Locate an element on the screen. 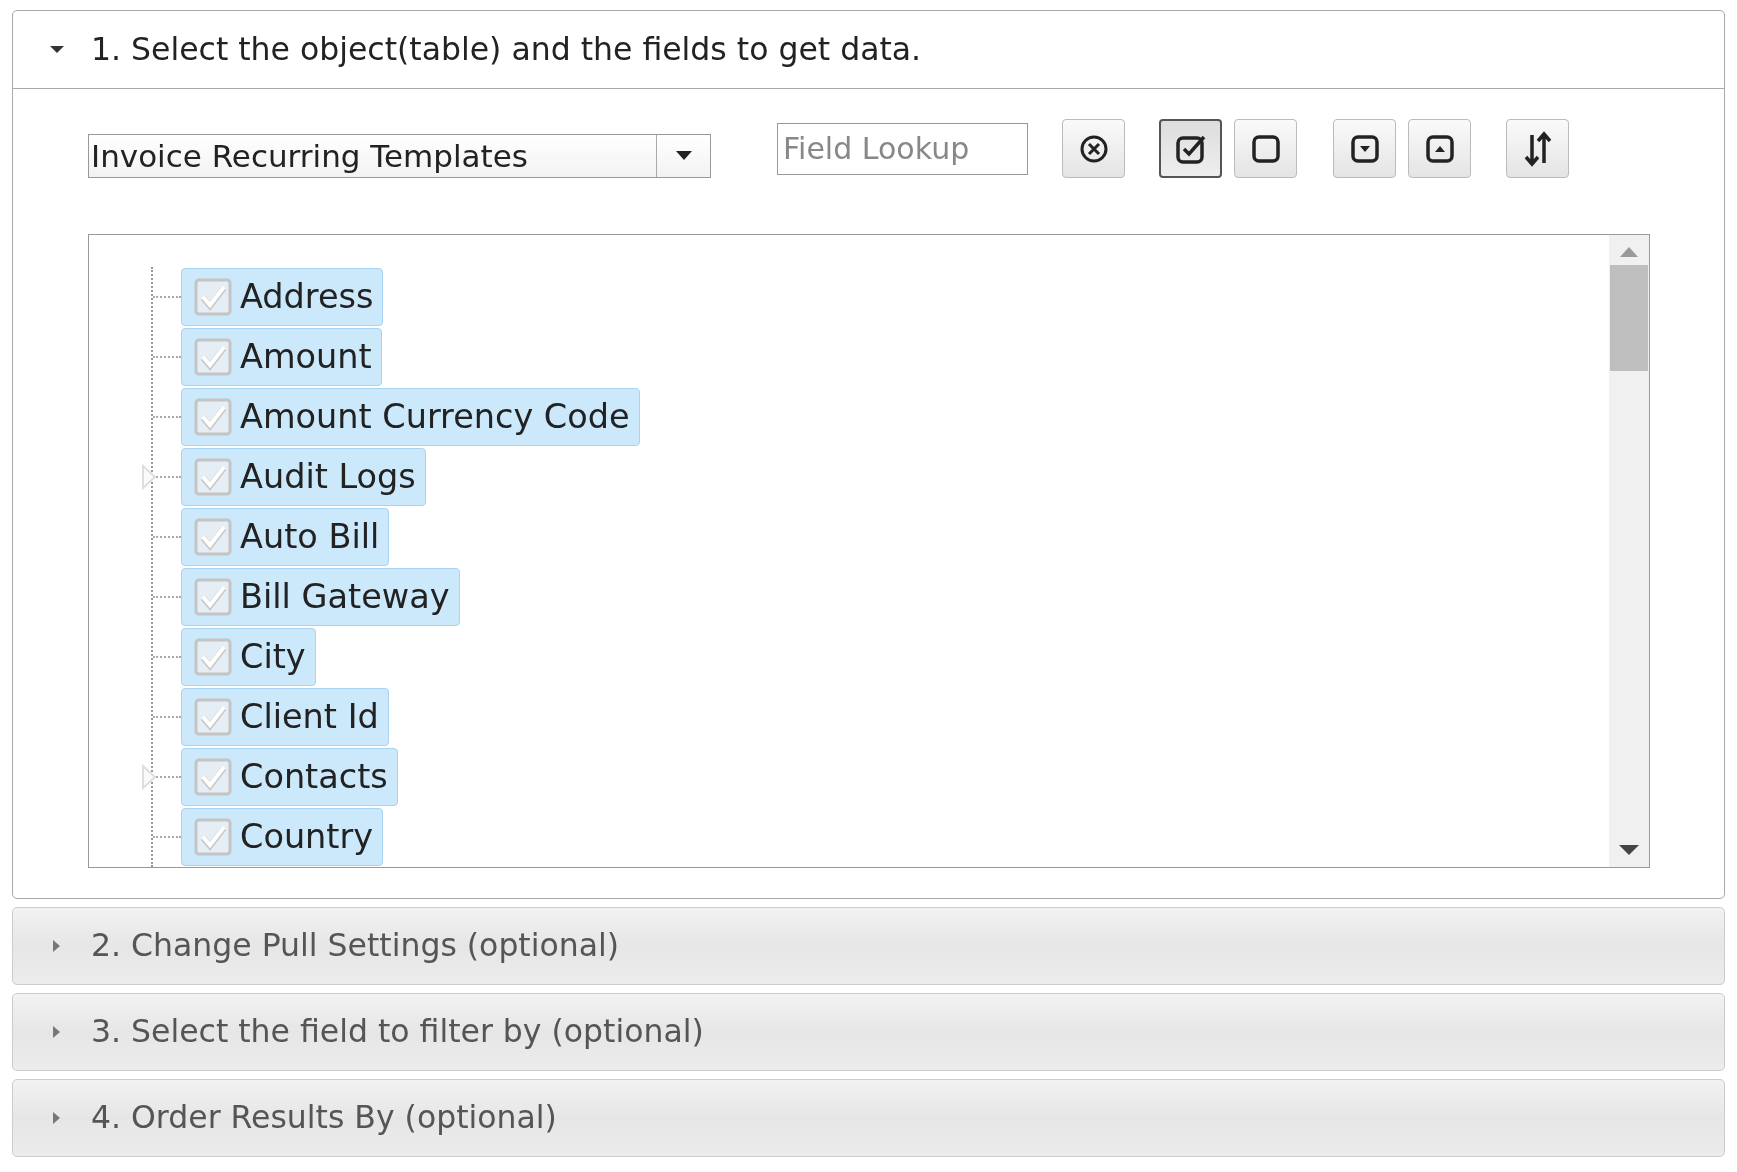  accordion-header: 4. Order Results By (optional) is located at coordinates (868, 1118).